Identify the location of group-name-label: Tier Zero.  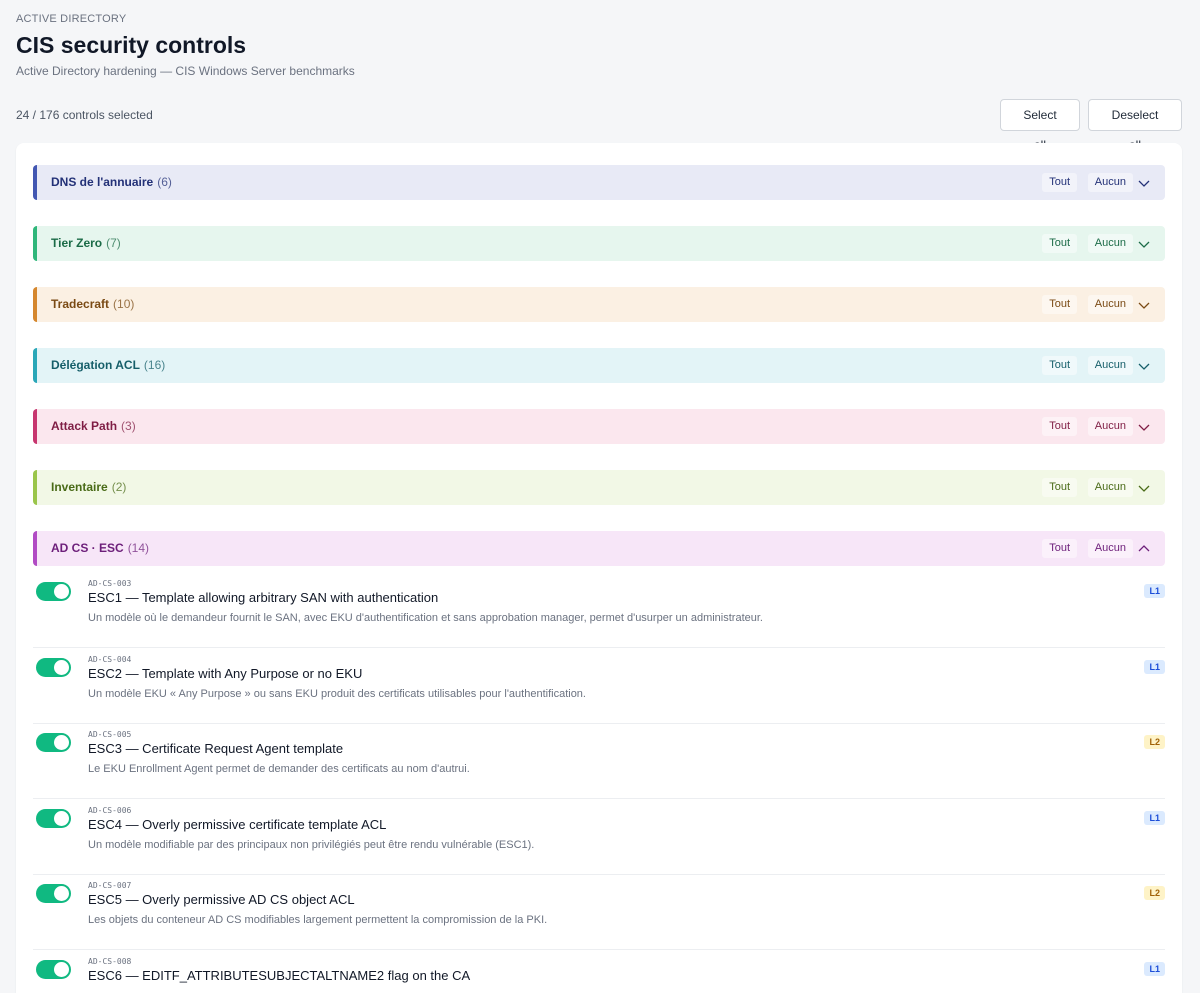
(77, 243).